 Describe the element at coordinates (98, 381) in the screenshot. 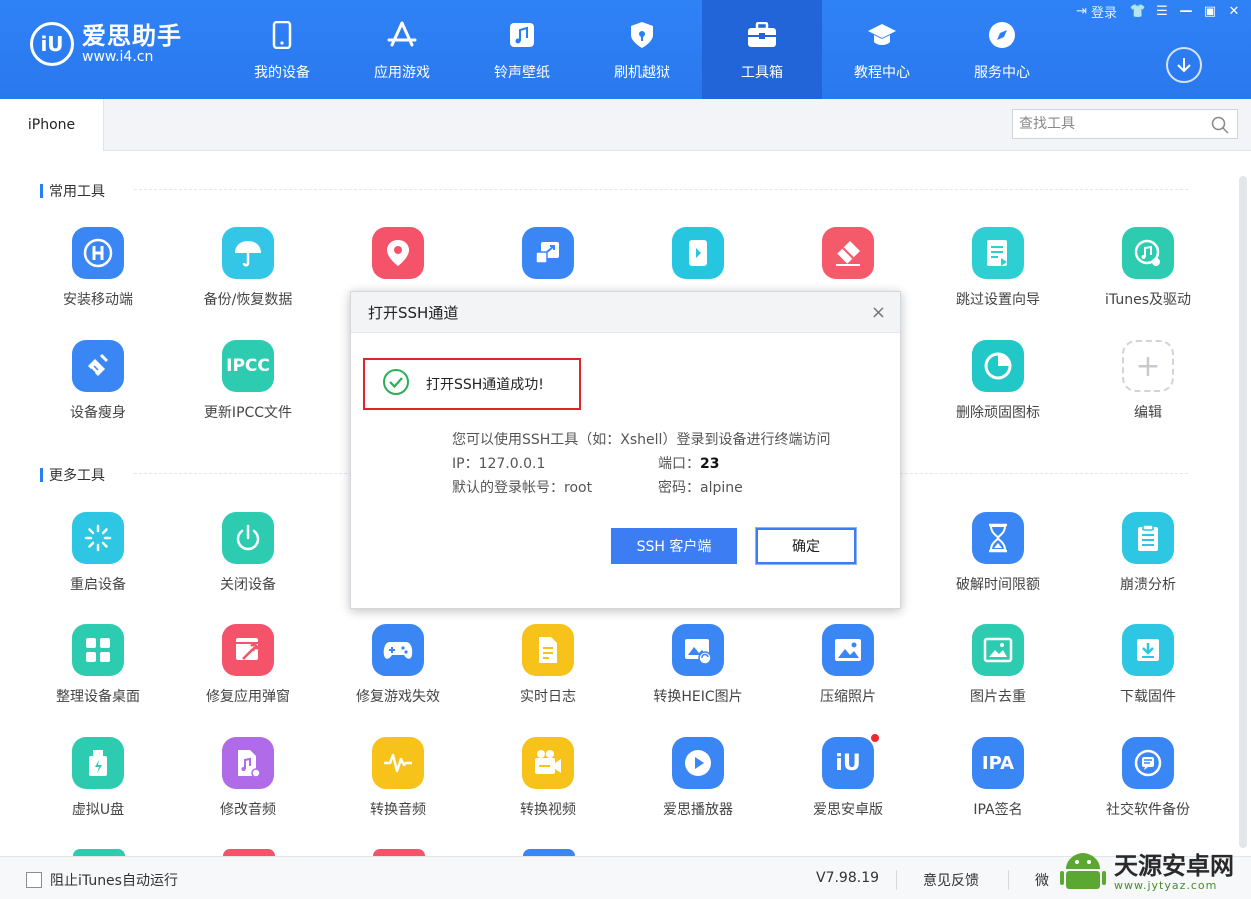

I see `tool-device-cleanup: 设备瘦身` at that location.